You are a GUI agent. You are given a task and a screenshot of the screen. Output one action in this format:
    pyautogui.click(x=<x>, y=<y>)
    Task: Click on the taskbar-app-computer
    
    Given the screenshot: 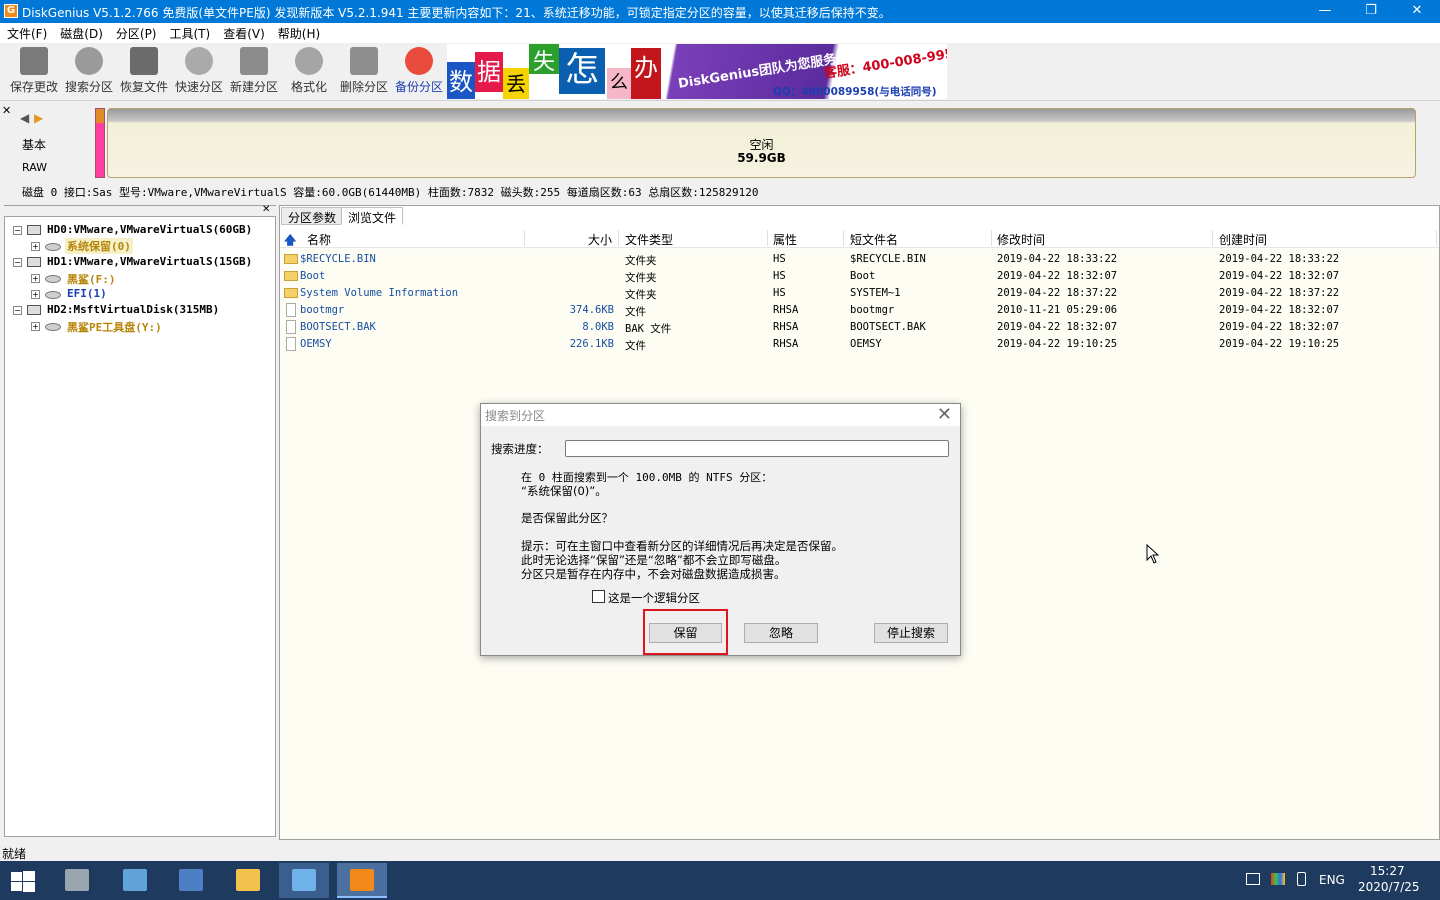 What is the action you would take?
    pyautogui.click(x=135, y=880)
    